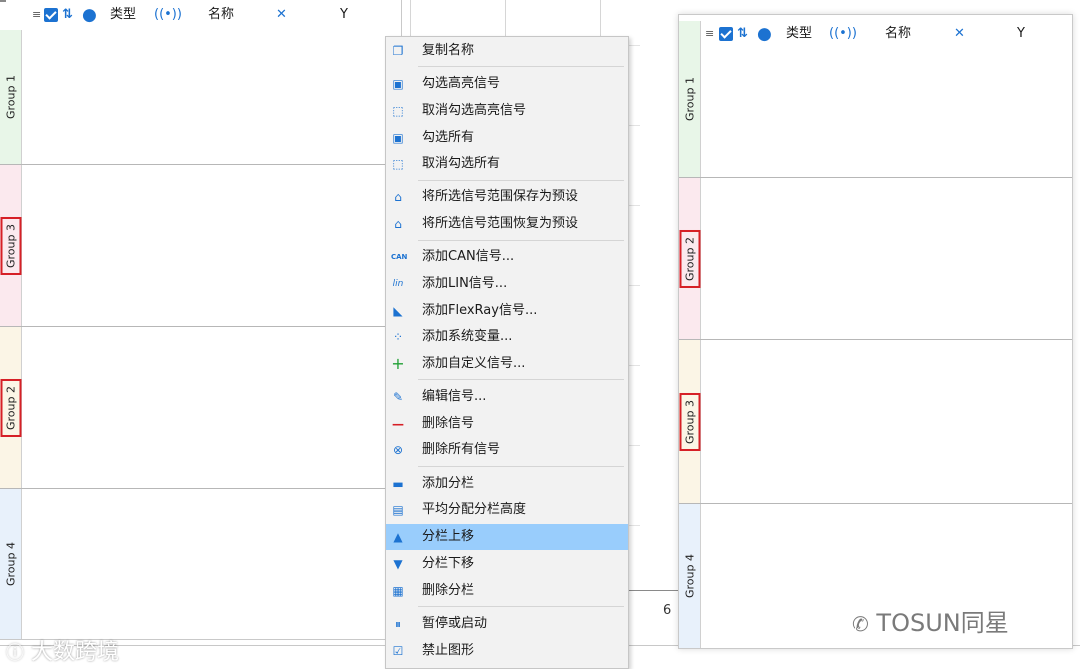 The width and height of the screenshot is (1080, 669). Describe the element at coordinates (398, 484) in the screenshot. I see `add-split-icon: ▬` at that location.